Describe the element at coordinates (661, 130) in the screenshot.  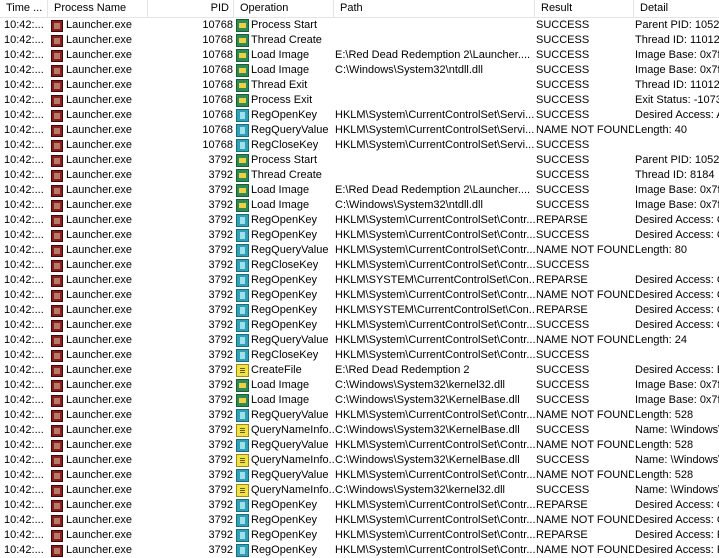
I see `detail-cell: Length: 40` at that location.